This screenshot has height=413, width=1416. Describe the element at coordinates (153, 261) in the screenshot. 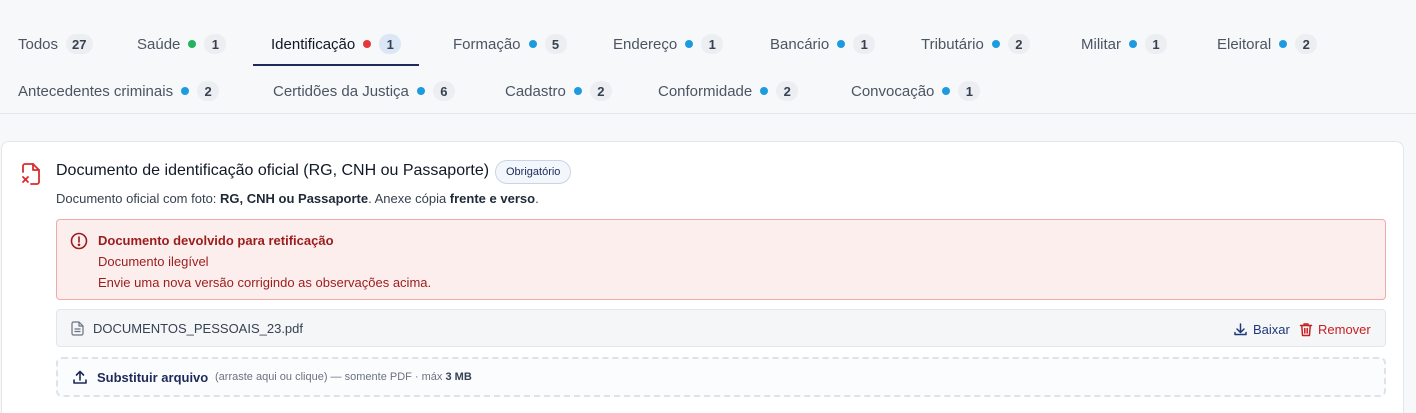

I see `alert-reason: Documento ilegível` at that location.